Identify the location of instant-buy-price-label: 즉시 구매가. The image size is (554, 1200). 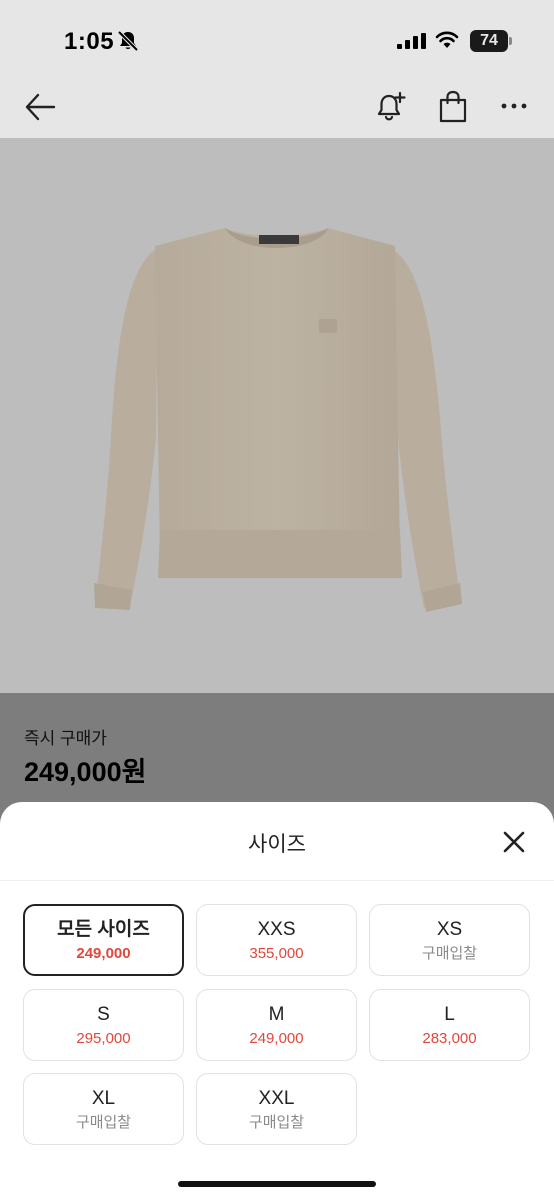
(65, 738).